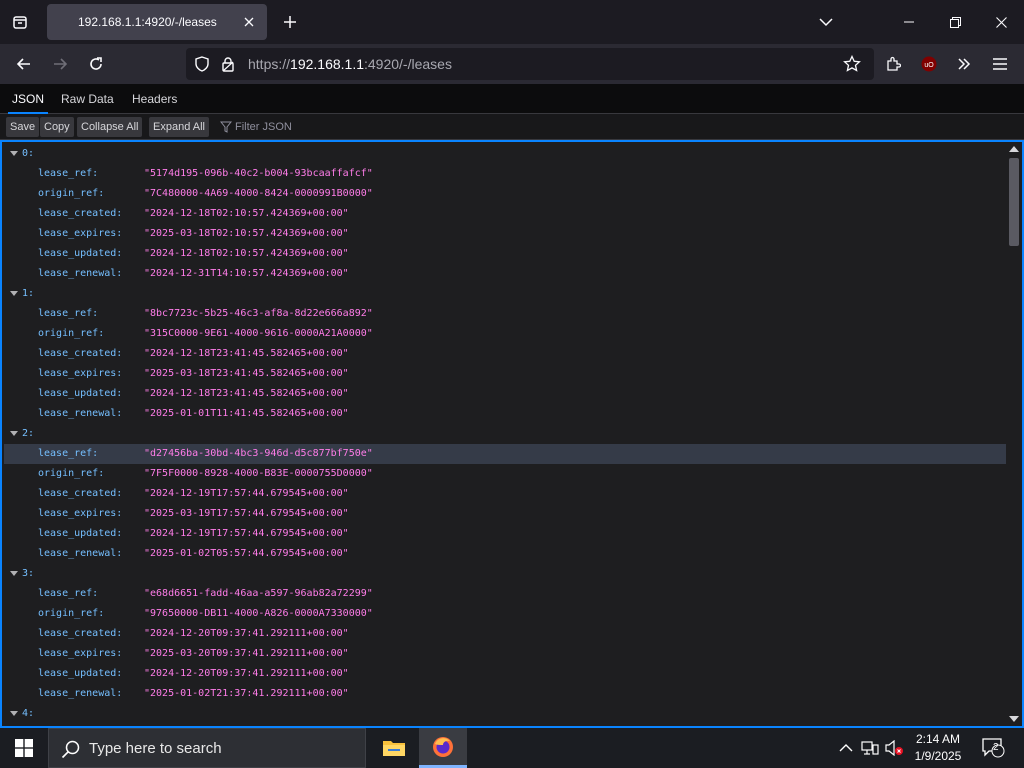 This screenshot has width=1024, height=768. I want to click on scroll-down-arrow-icon, so click(1014, 719).